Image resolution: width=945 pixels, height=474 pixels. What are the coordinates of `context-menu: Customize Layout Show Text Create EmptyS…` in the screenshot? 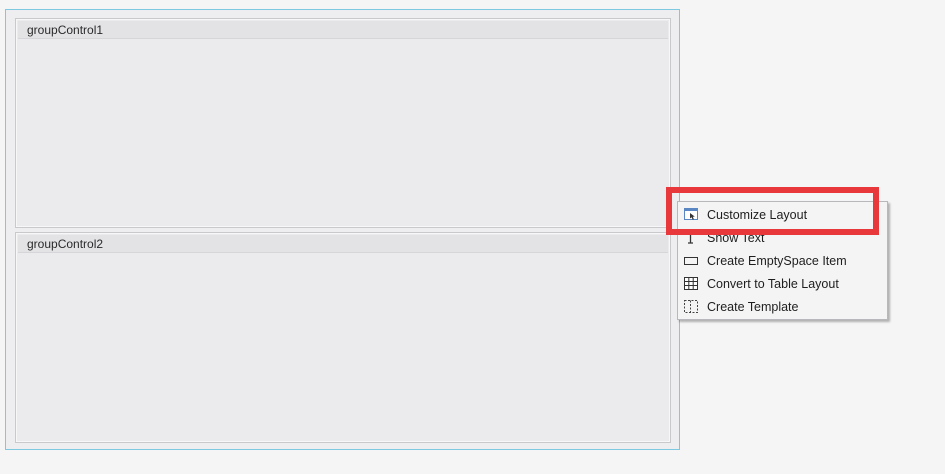 It's located at (782, 260).